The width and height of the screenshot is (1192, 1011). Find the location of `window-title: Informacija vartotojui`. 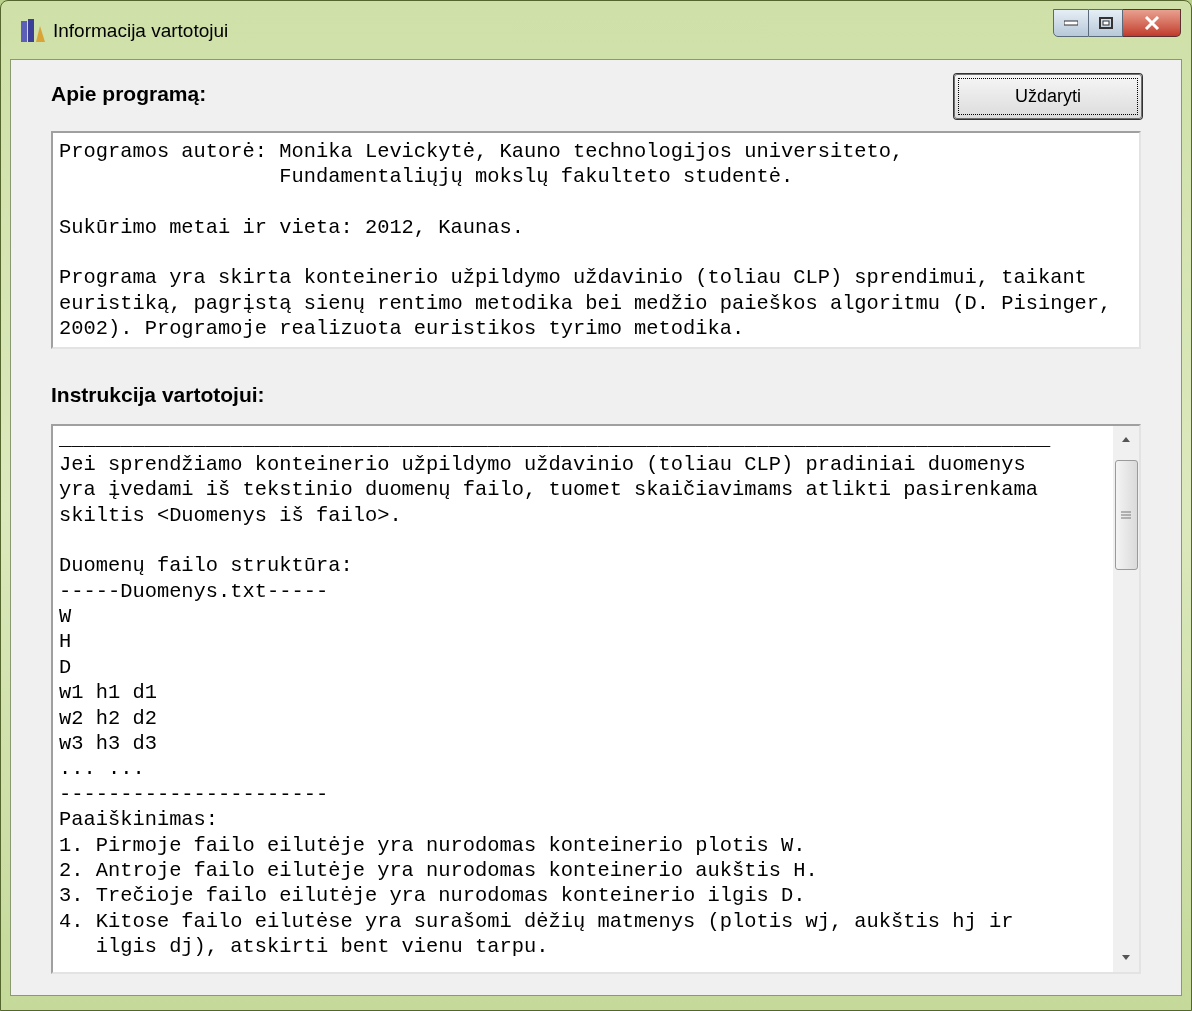

window-title: Informacija vartotojui is located at coordinates (141, 31).